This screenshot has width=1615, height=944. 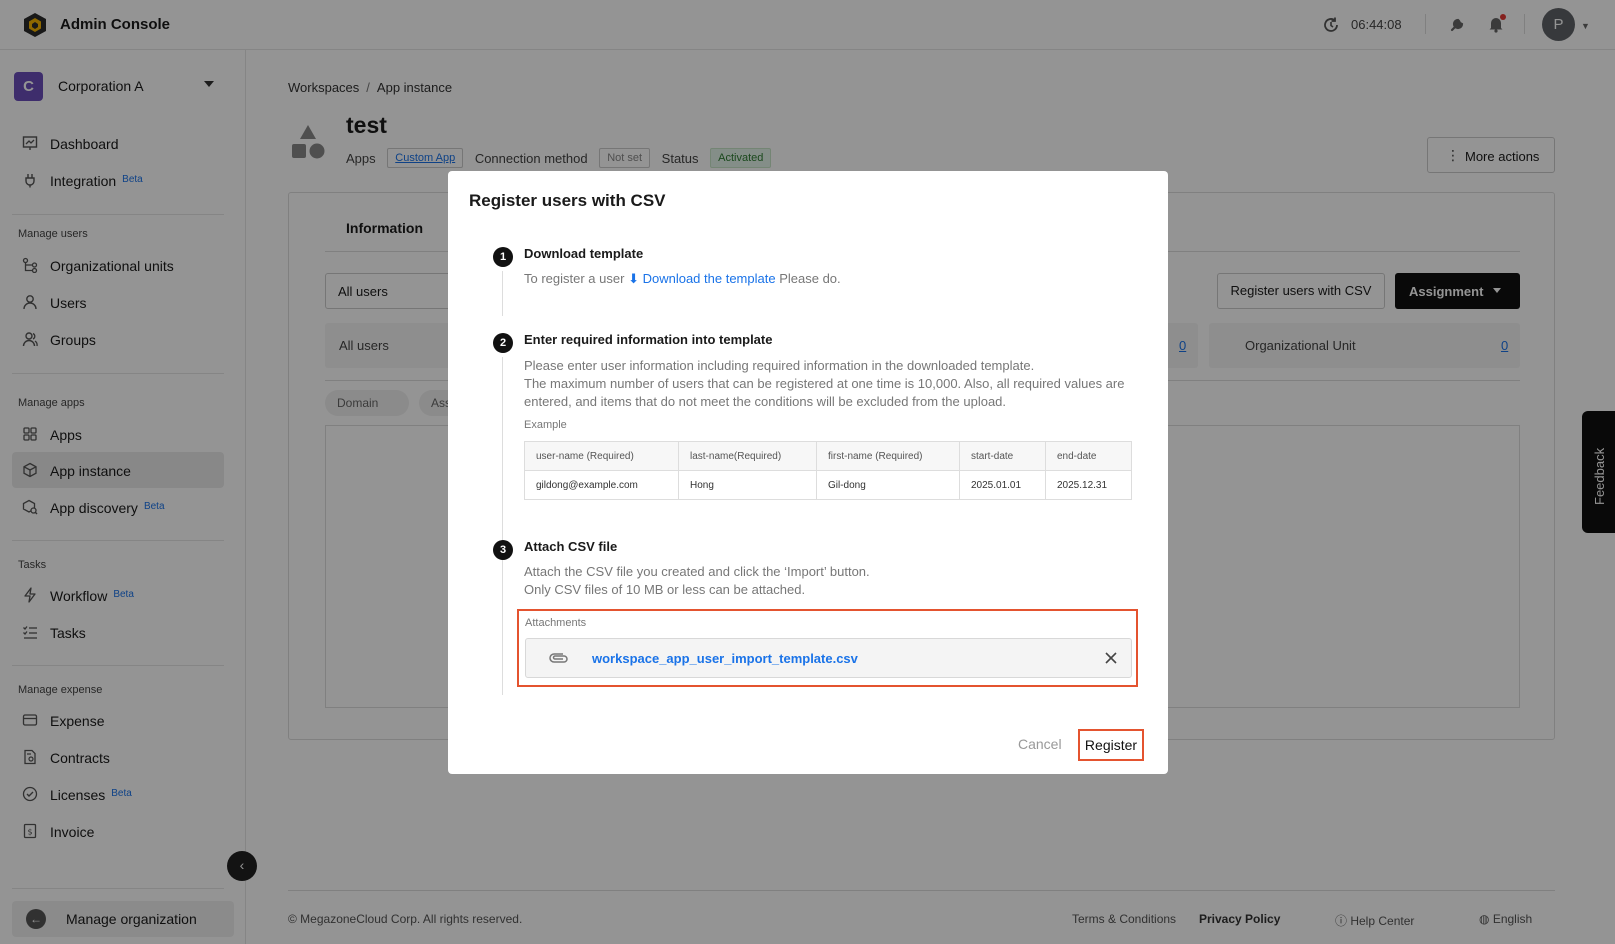 What do you see at coordinates (888, 456) in the screenshot?
I see `table-header: first-name (Required)` at bounding box center [888, 456].